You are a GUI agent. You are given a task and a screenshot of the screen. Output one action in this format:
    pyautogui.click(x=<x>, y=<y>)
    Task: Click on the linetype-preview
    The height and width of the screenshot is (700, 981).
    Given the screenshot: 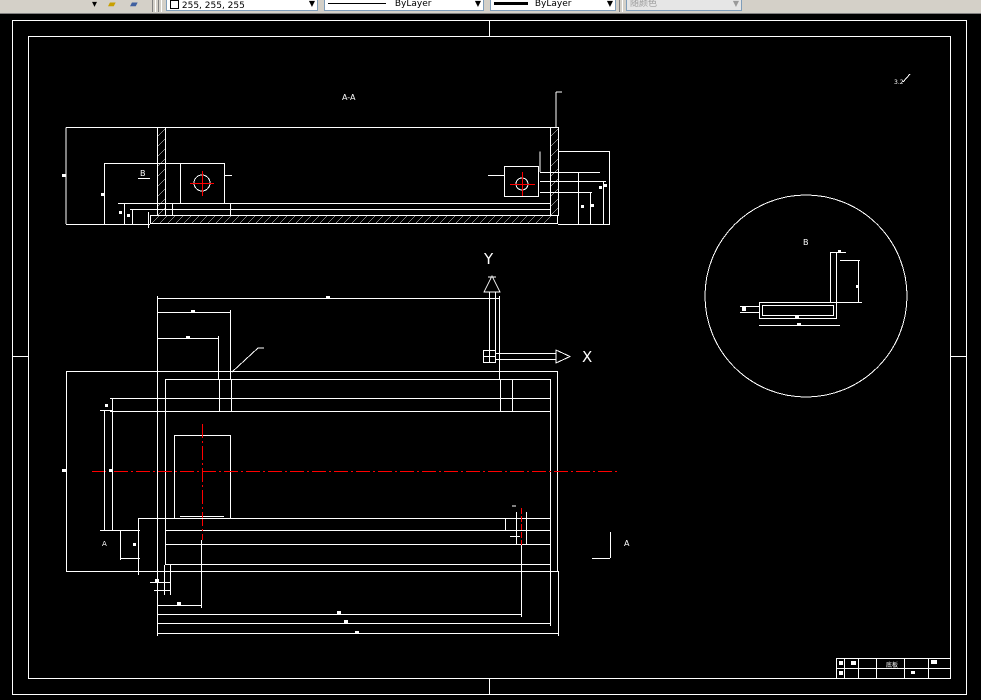 What is the action you would take?
    pyautogui.click(x=357, y=3)
    